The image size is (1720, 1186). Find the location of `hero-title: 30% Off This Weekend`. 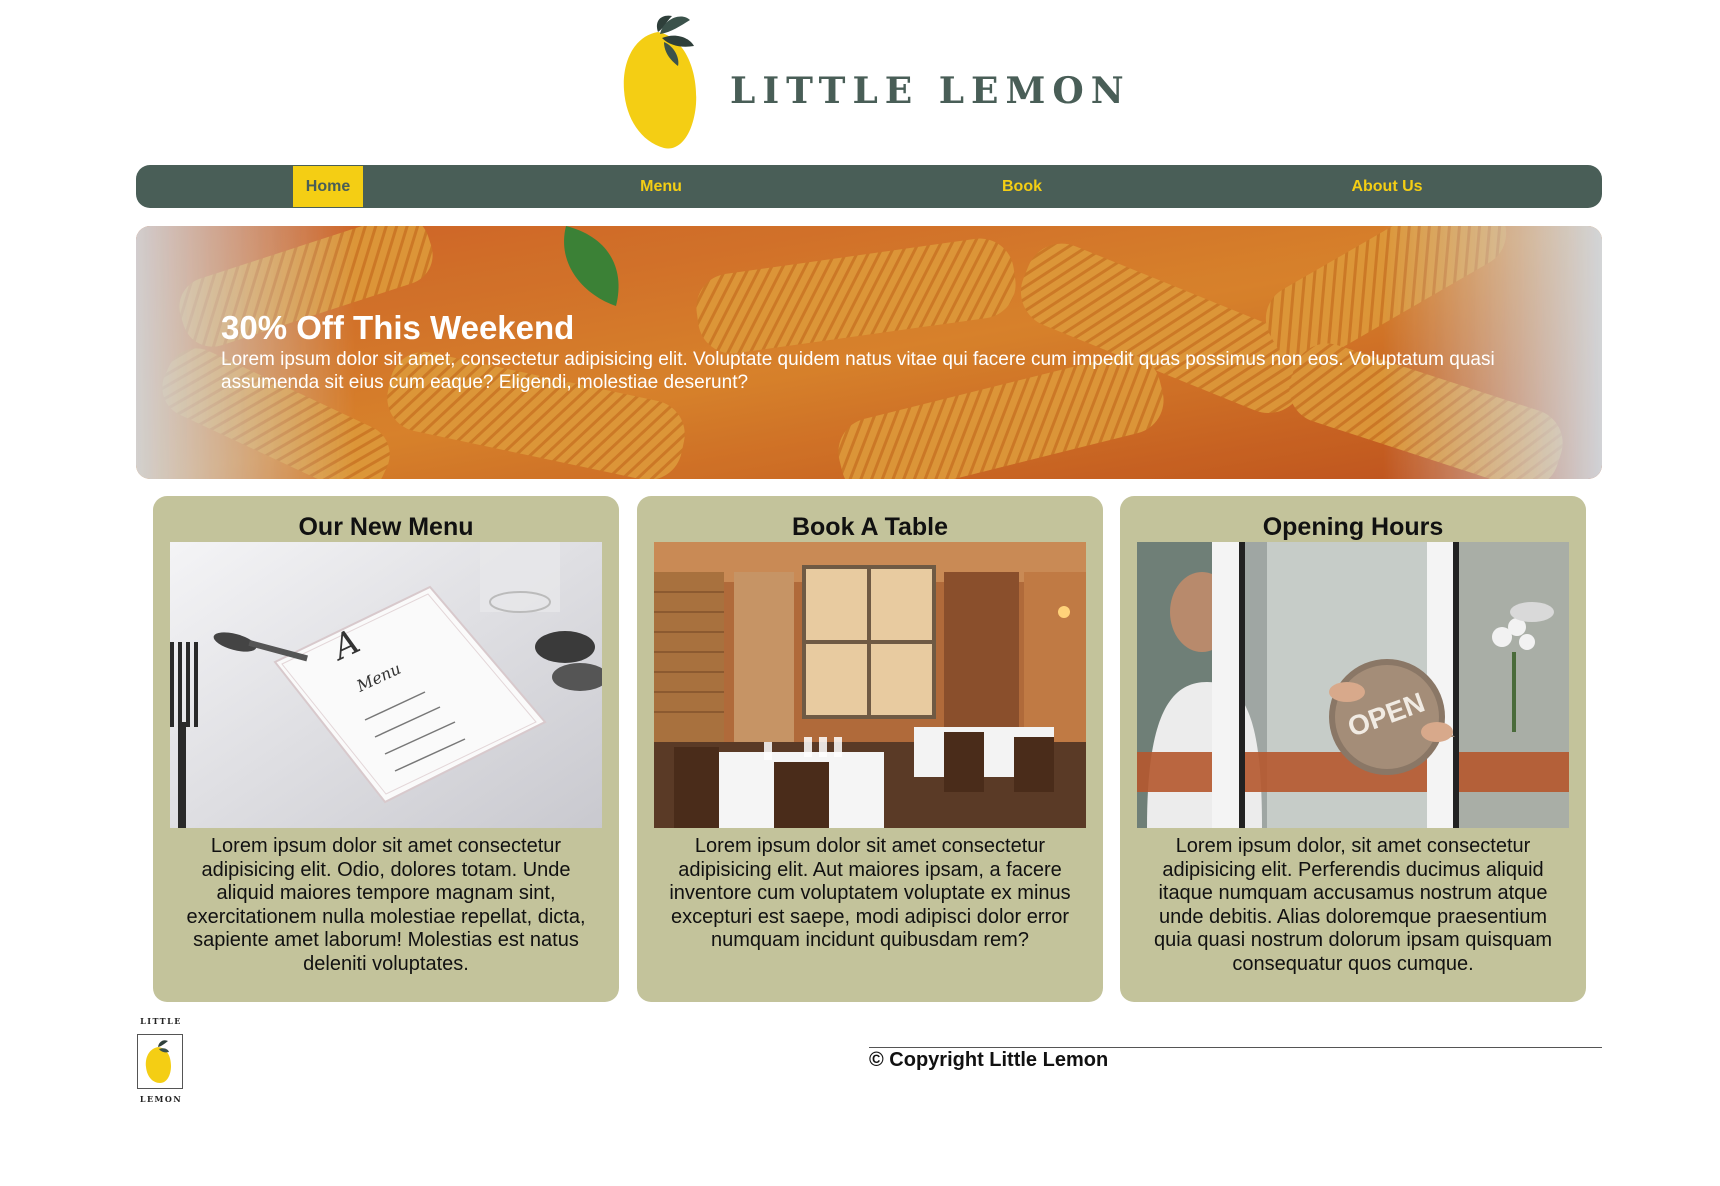

hero-title: 30% Off This Weekend is located at coordinates (398, 327).